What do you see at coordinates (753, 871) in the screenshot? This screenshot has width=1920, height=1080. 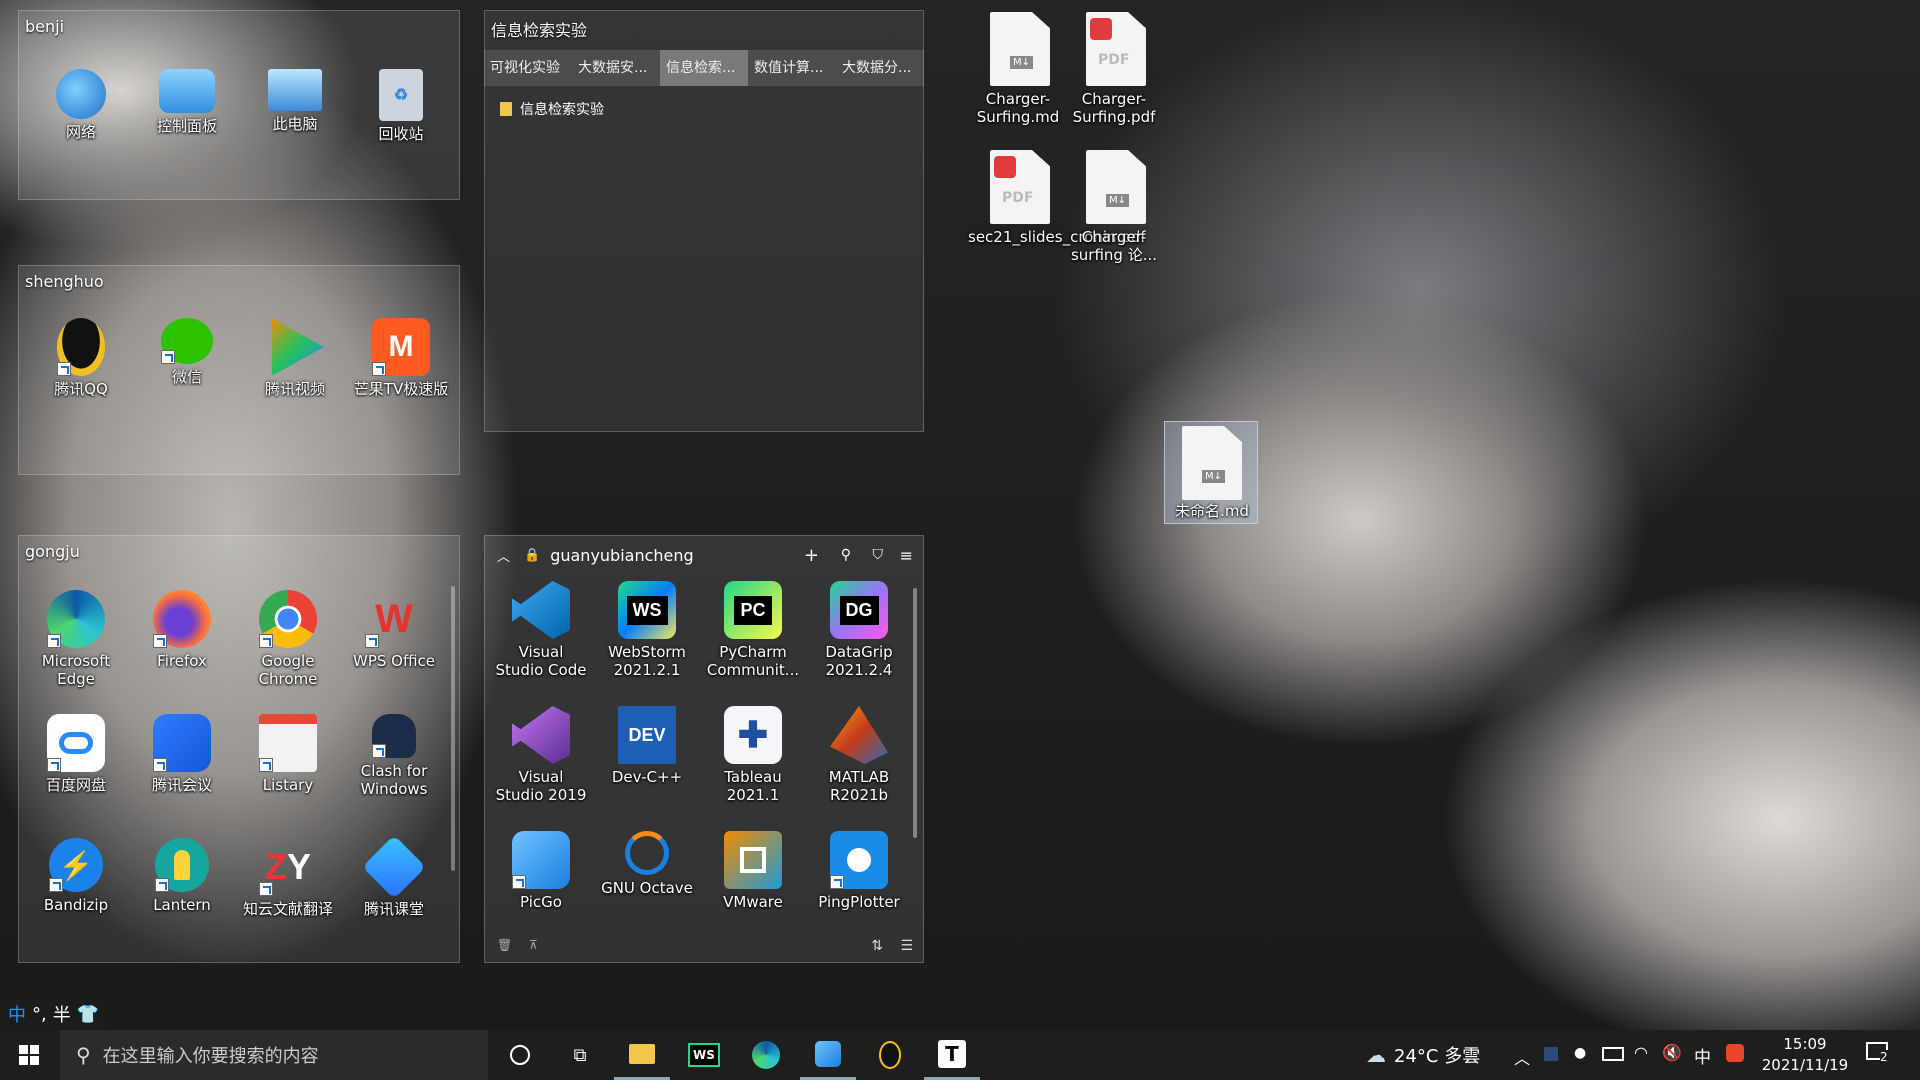 I see `desktop-icon-vmware: VMware` at bounding box center [753, 871].